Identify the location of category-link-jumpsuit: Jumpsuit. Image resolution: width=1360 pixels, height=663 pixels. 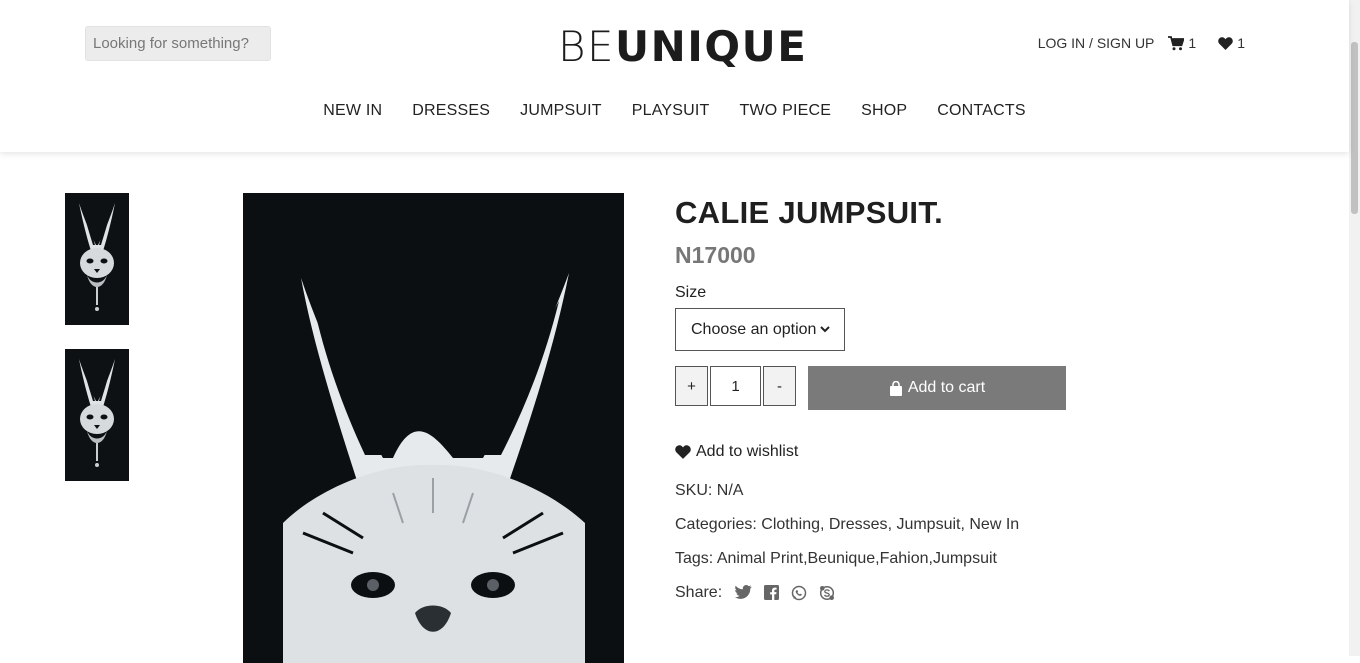
(928, 524).